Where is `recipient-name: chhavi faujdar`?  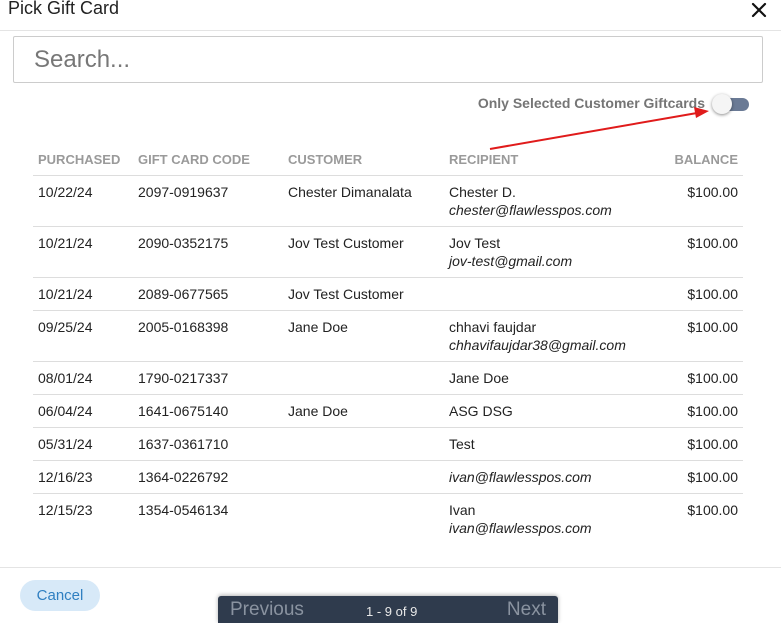 recipient-name: chhavi faujdar is located at coordinates (493, 326).